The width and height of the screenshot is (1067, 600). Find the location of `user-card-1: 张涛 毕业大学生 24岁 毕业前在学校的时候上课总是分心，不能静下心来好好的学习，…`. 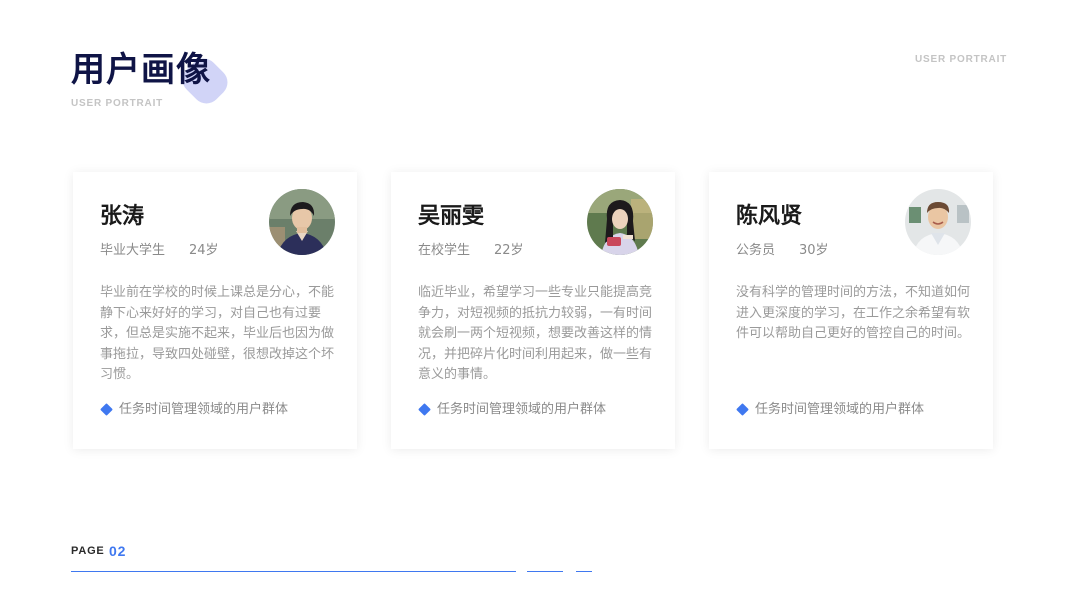

user-card-1: 张涛 毕业大学生 24岁 毕业前在学校的时候上课总是分心，不能静下心来好好的学习，… is located at coordinates (215, 310).